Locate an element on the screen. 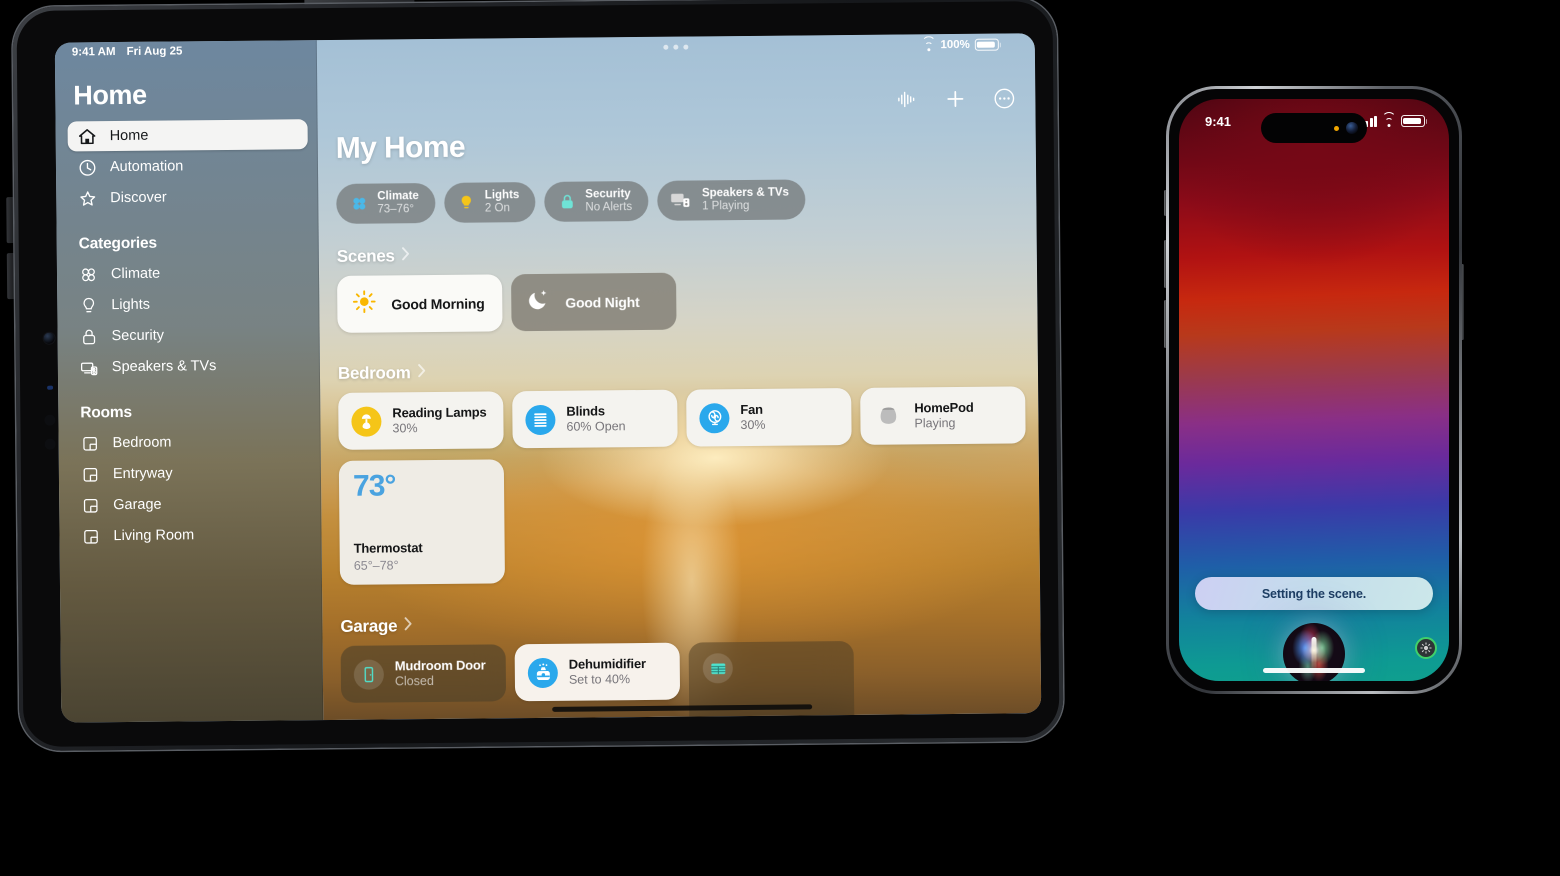 The width and height of the screenshot is (1560, 876). blinds-icon is located at coordinates (540, 419).